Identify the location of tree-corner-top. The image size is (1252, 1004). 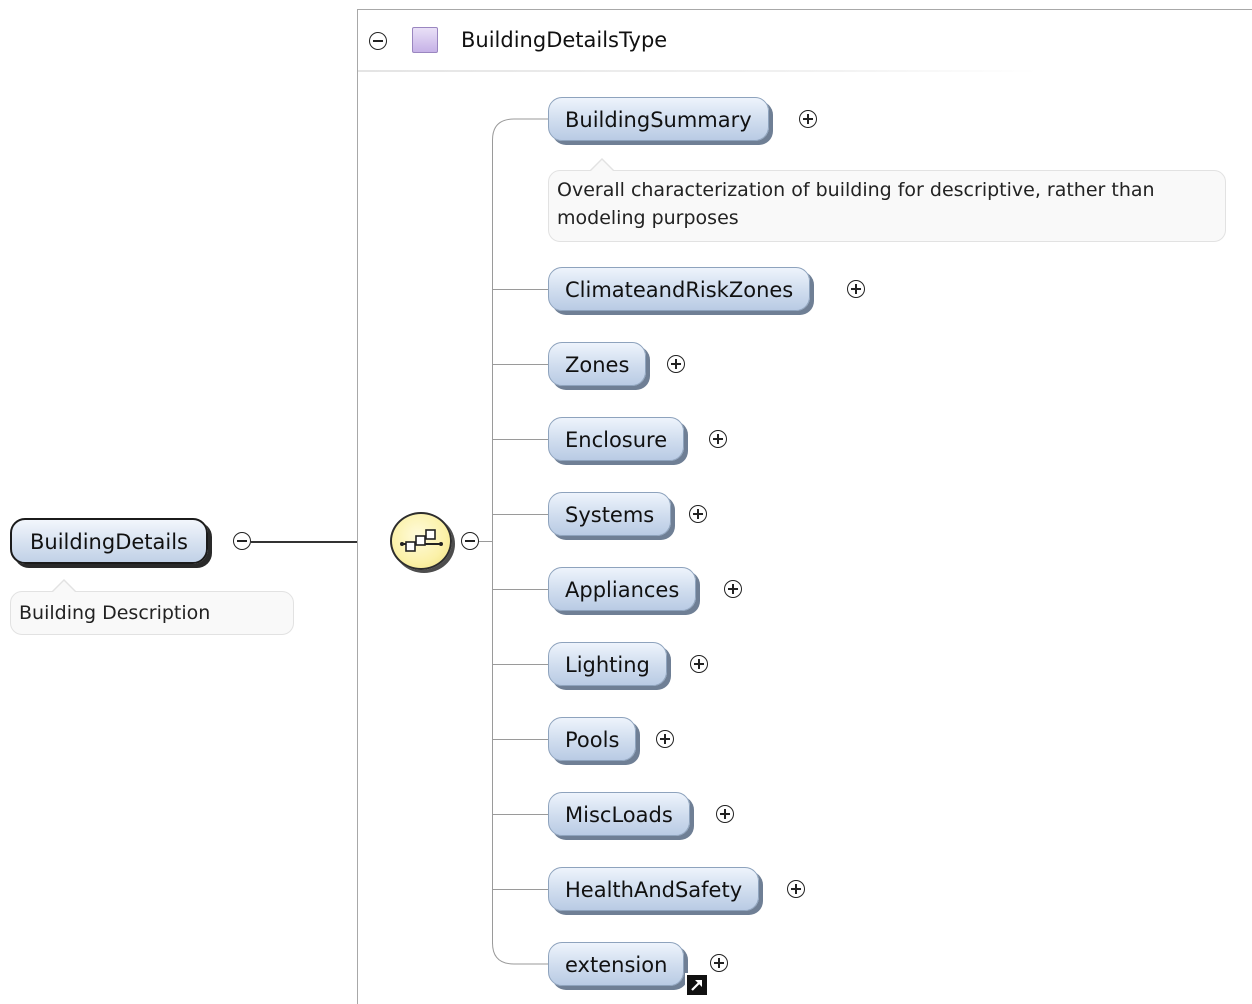
(521, 133).